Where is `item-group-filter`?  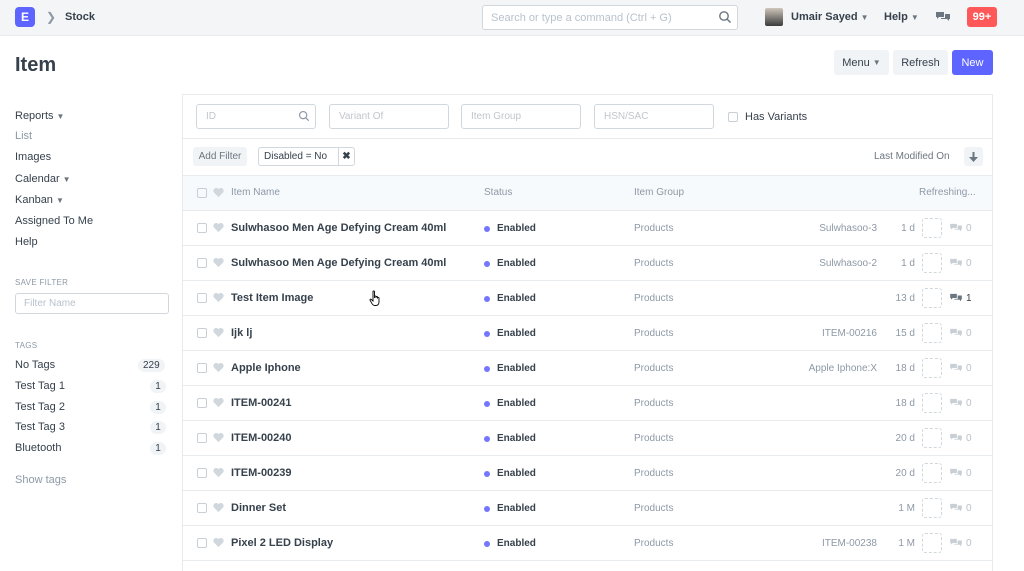 item-group-filter is located at coordinates (521, 116).